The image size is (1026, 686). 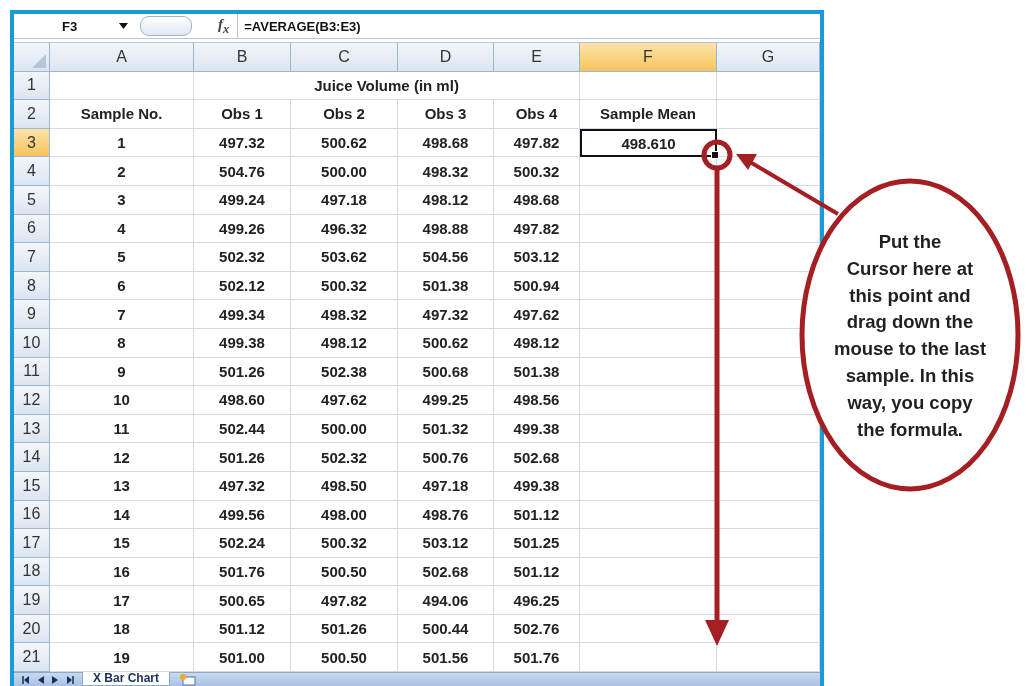 What do you see at coordinates (537, 143) in the screenshot?
I see `table-cell: 497.82` at bounding box center [537, 143].